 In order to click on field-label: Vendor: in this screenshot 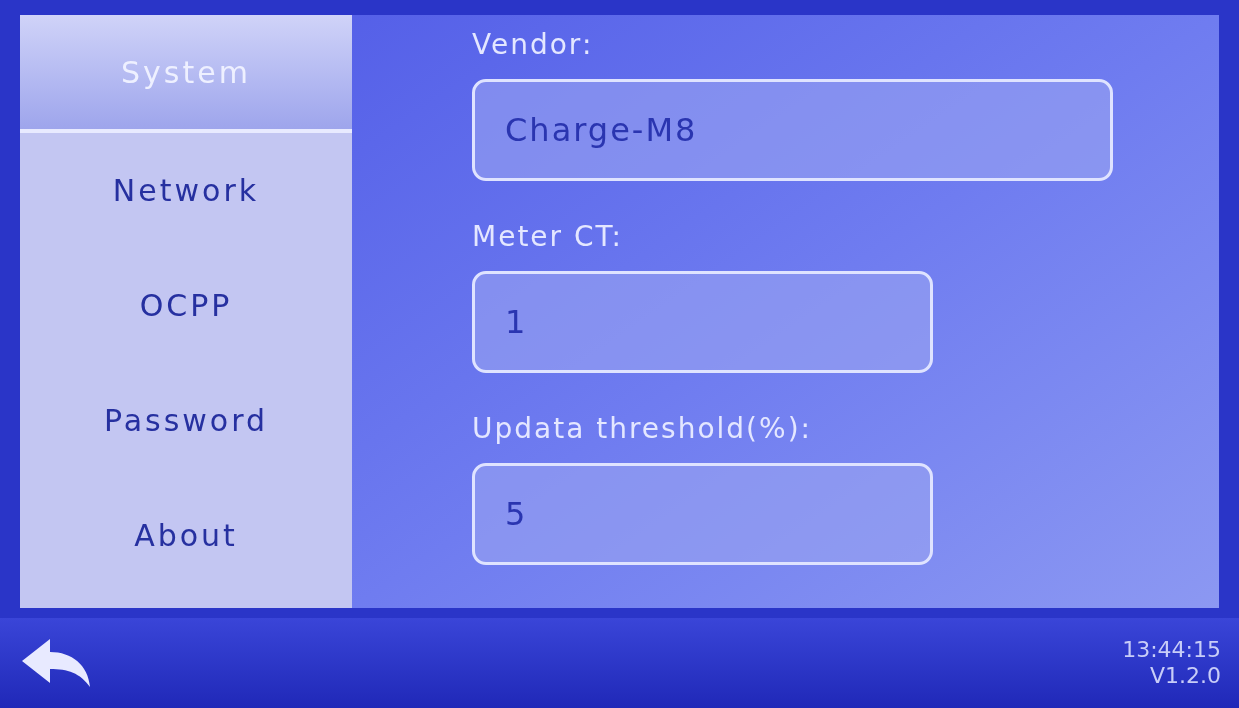, I will do `click(533, 45)`.